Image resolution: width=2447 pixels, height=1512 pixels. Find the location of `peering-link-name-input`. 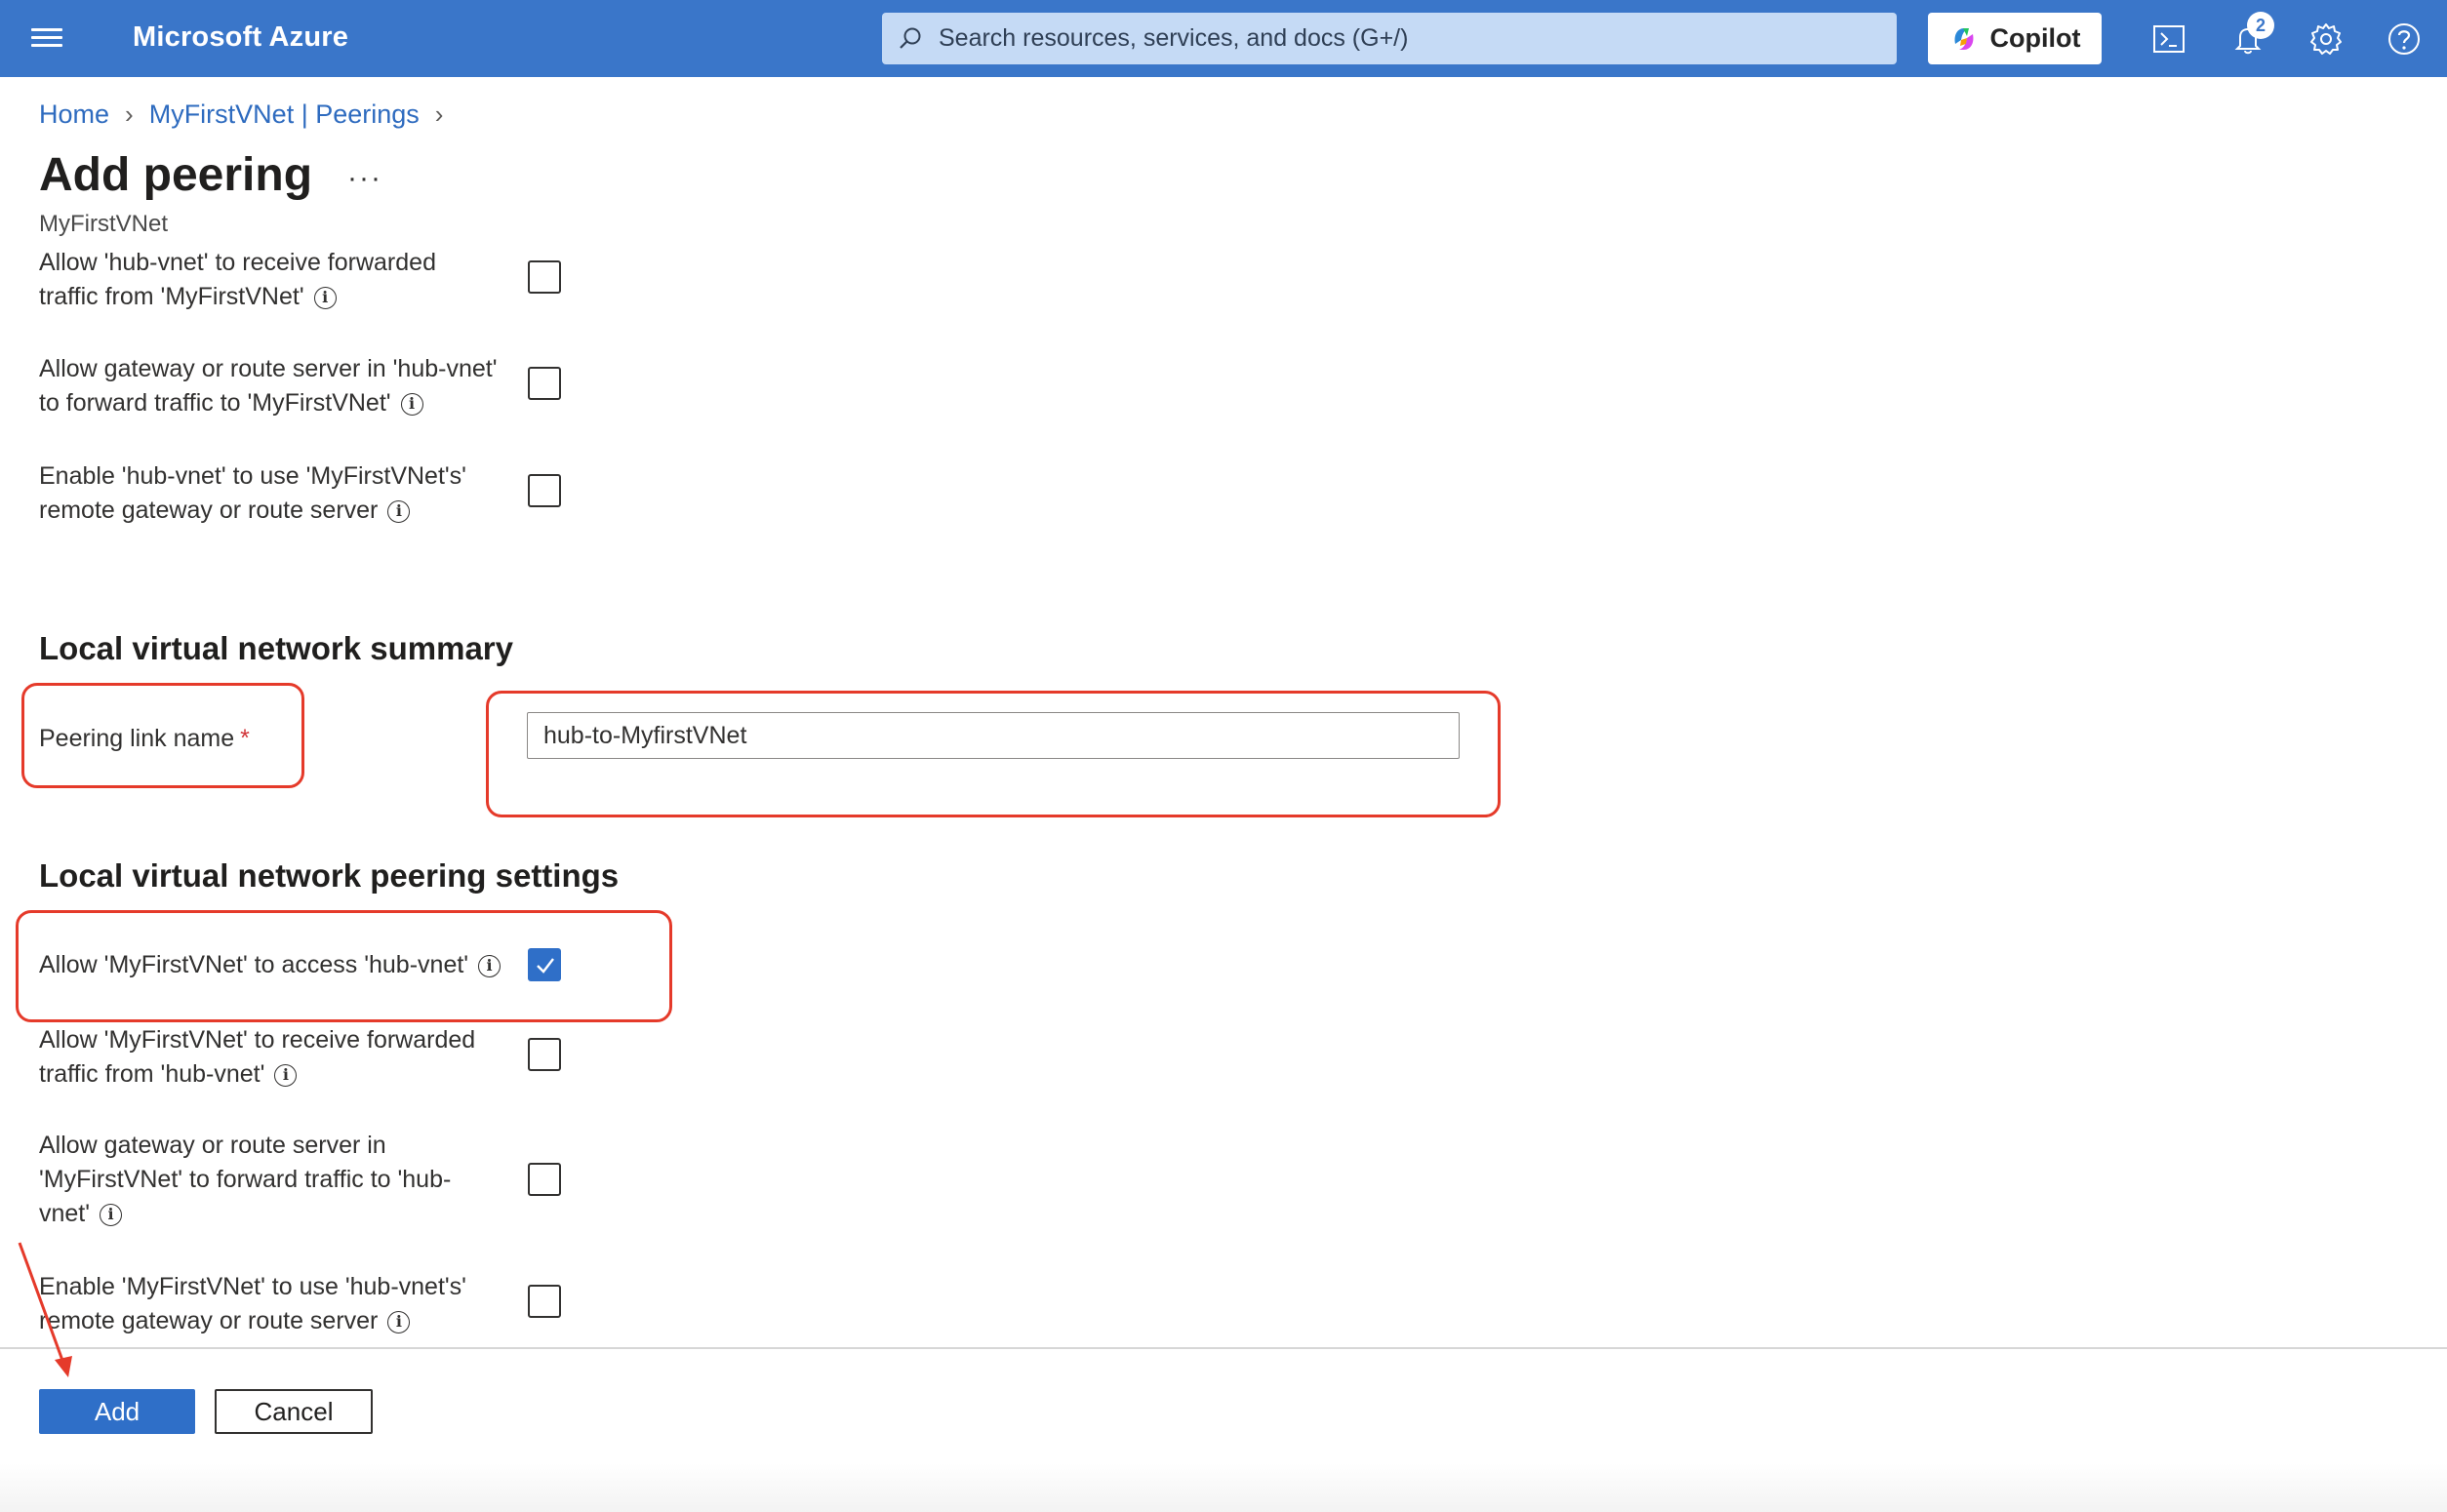

peering-link-name-input is located at coordinates (993, 735).